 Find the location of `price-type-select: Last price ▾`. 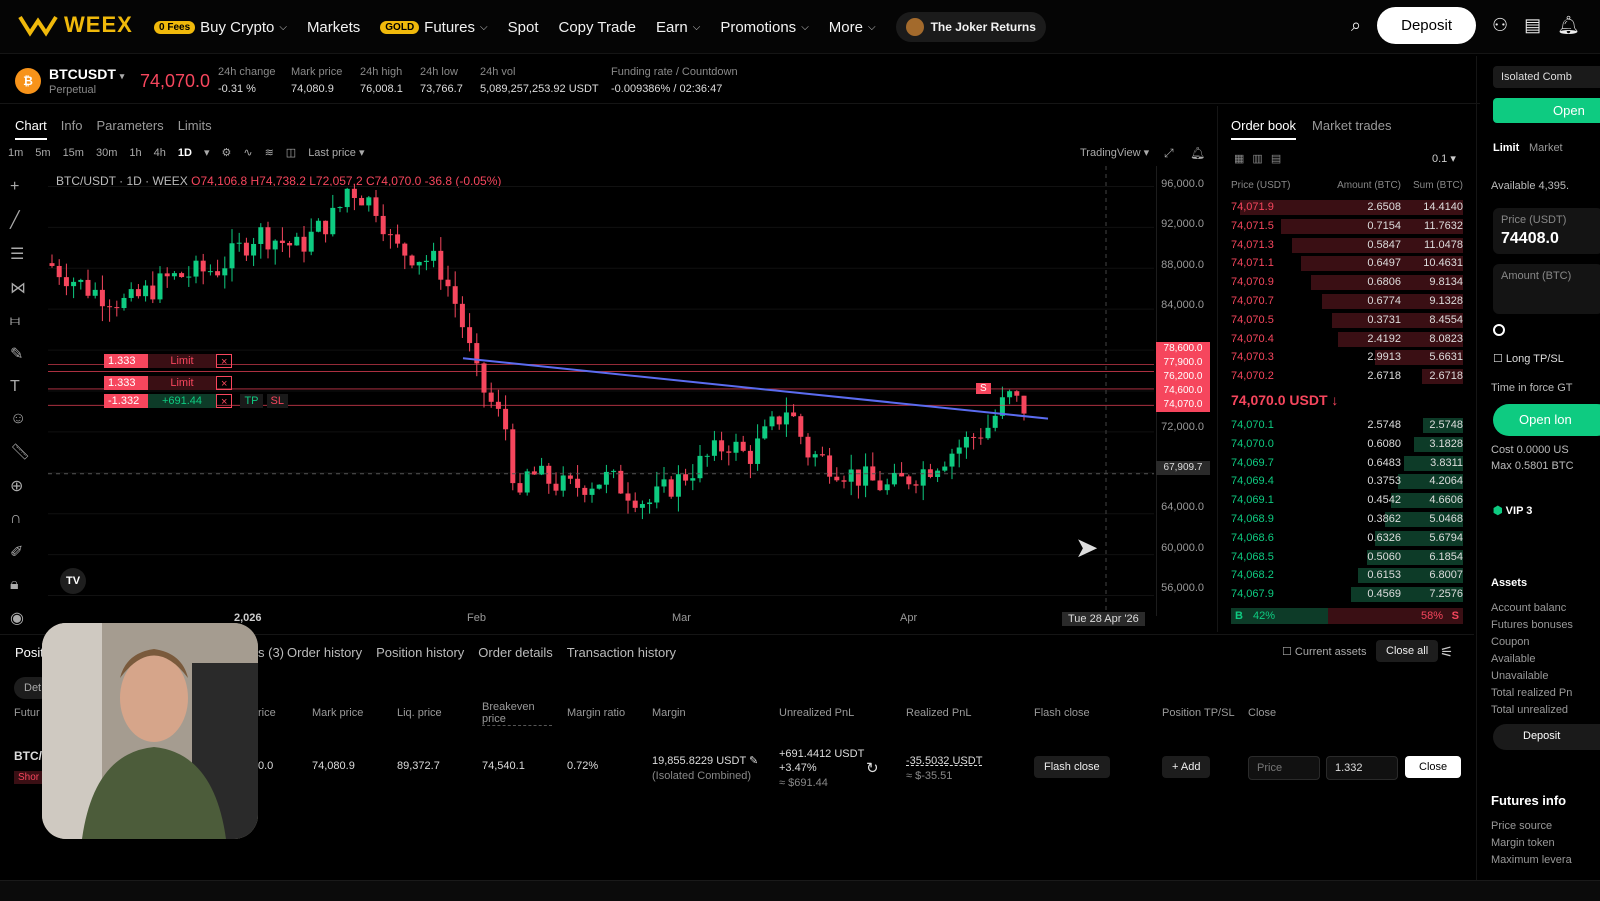

price-type-select: Last price ▾ is located at coordinates (336, 152).